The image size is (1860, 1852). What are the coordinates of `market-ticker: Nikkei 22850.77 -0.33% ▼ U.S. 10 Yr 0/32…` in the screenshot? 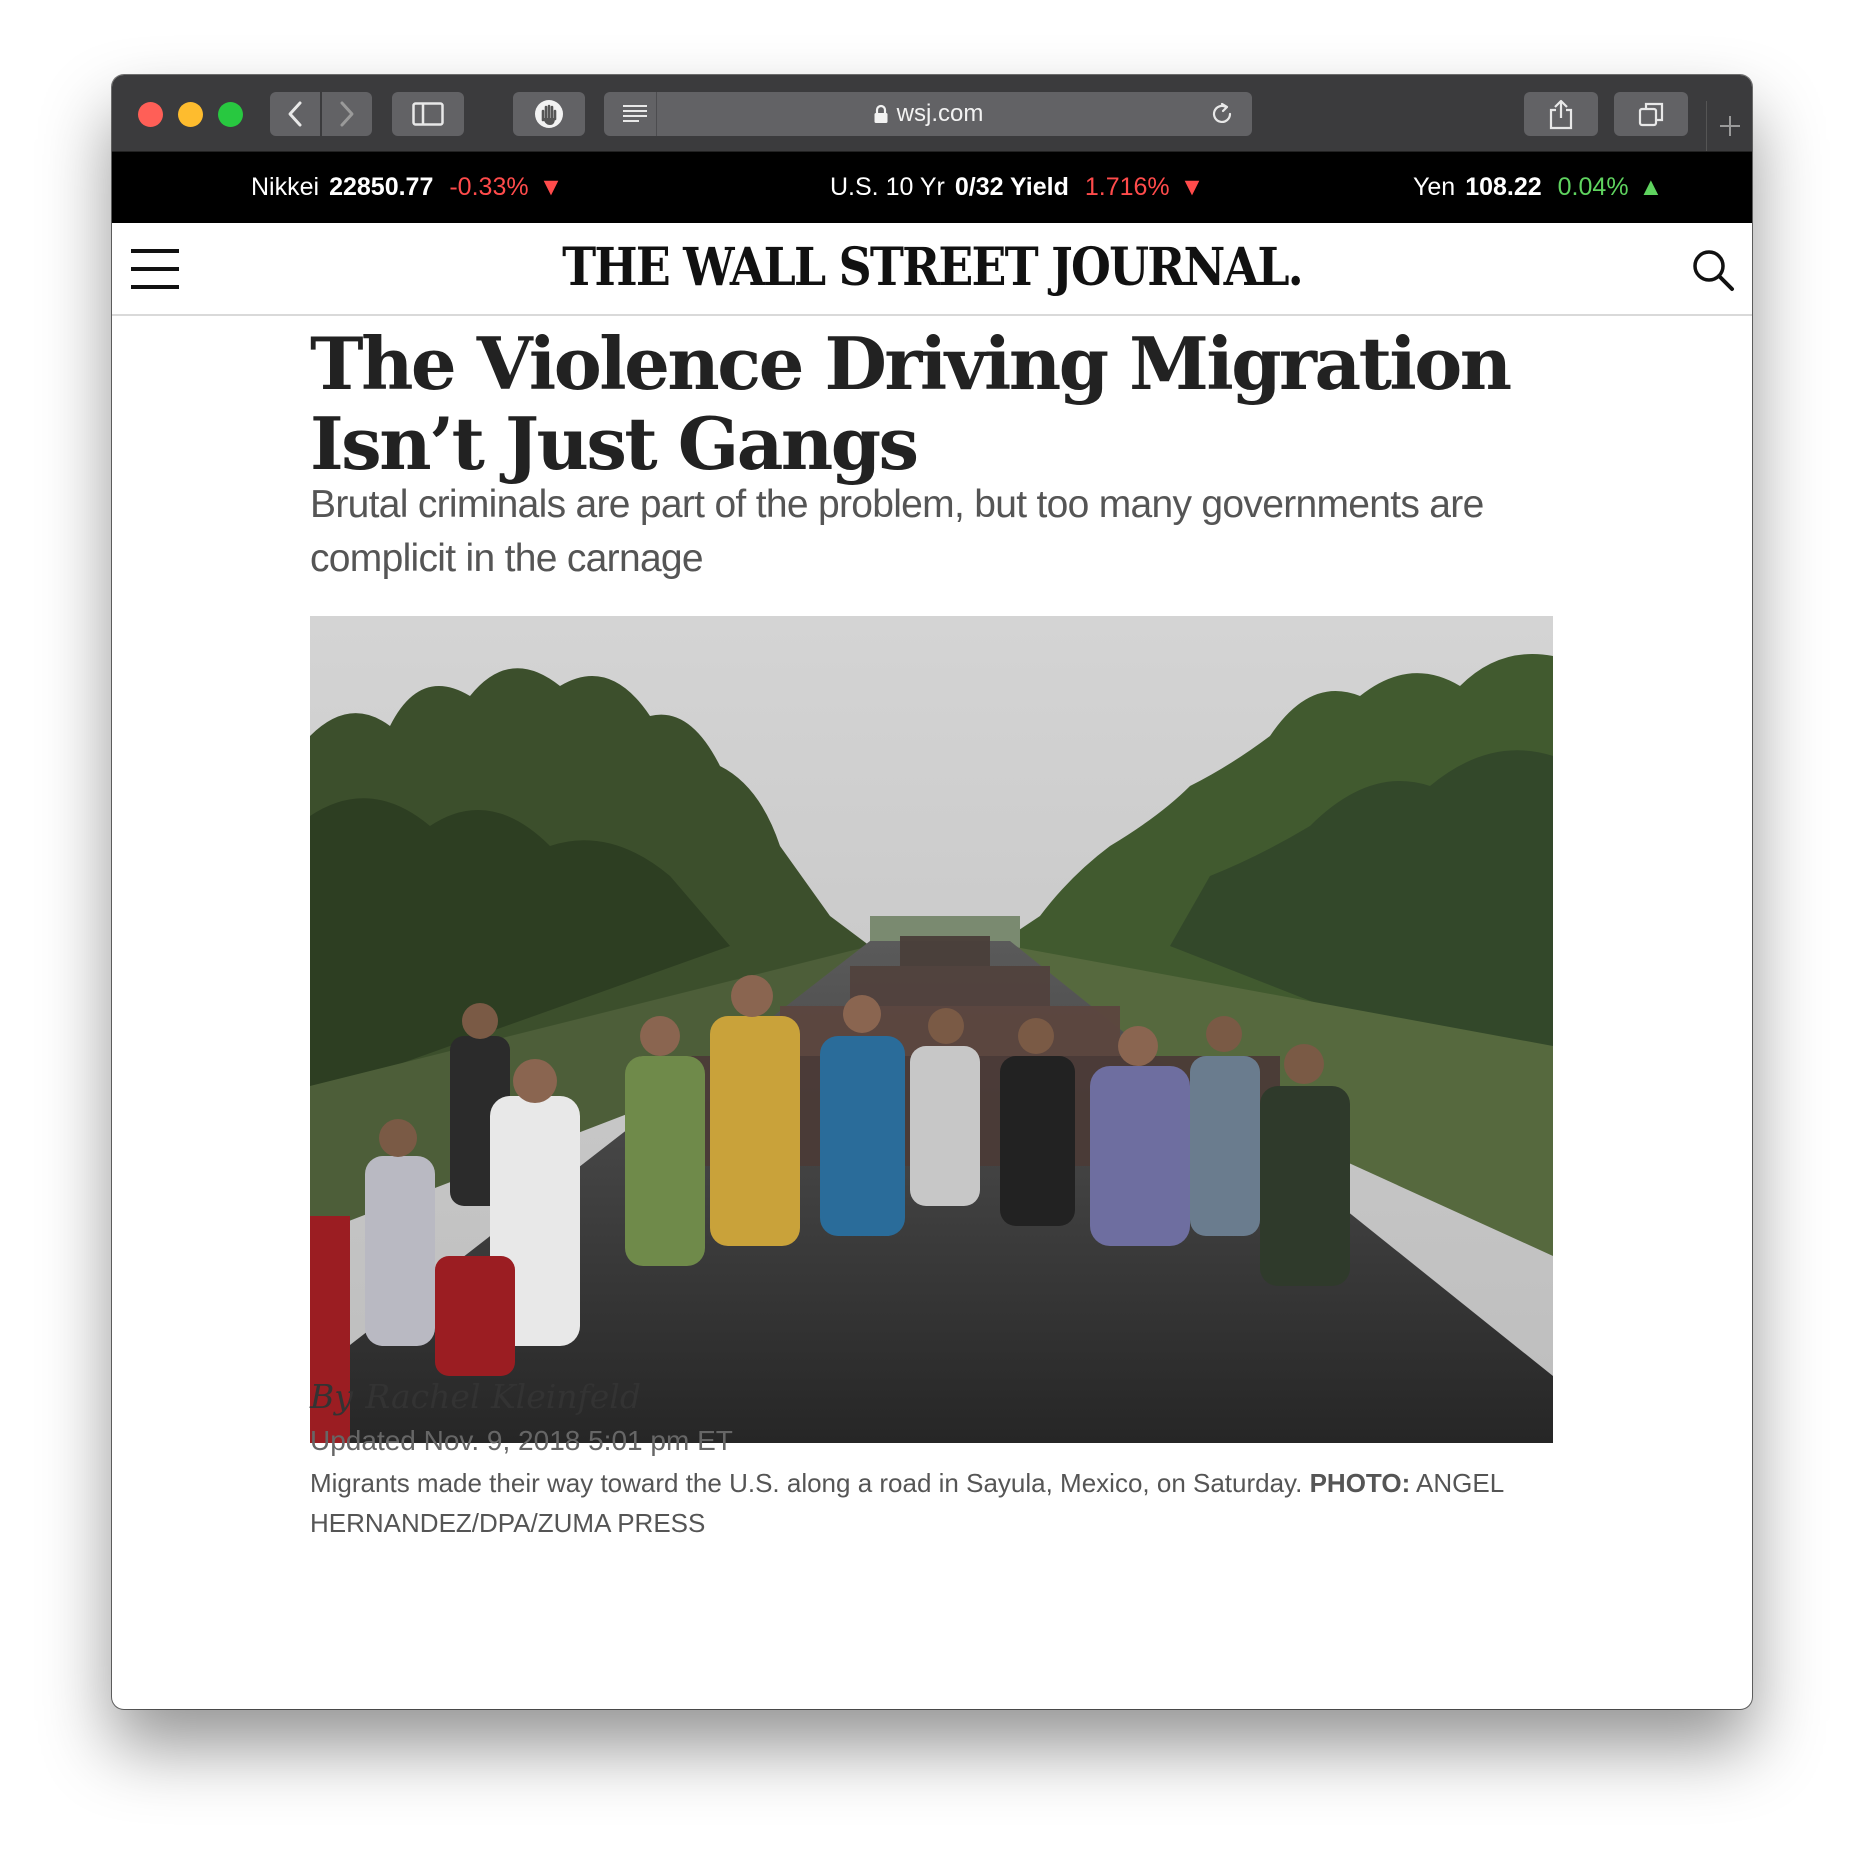 It's located at (932, 187).